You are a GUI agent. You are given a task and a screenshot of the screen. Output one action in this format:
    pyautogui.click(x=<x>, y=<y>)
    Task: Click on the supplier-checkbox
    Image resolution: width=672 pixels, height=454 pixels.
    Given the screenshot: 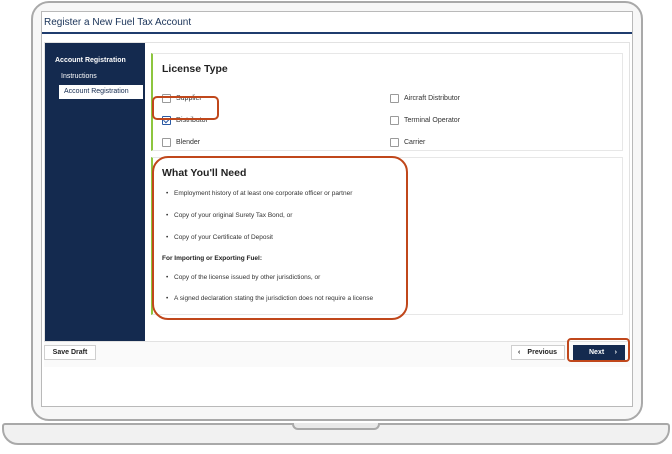 What is the action you would take?
    pyautogui.click(x=166, y=98)
    